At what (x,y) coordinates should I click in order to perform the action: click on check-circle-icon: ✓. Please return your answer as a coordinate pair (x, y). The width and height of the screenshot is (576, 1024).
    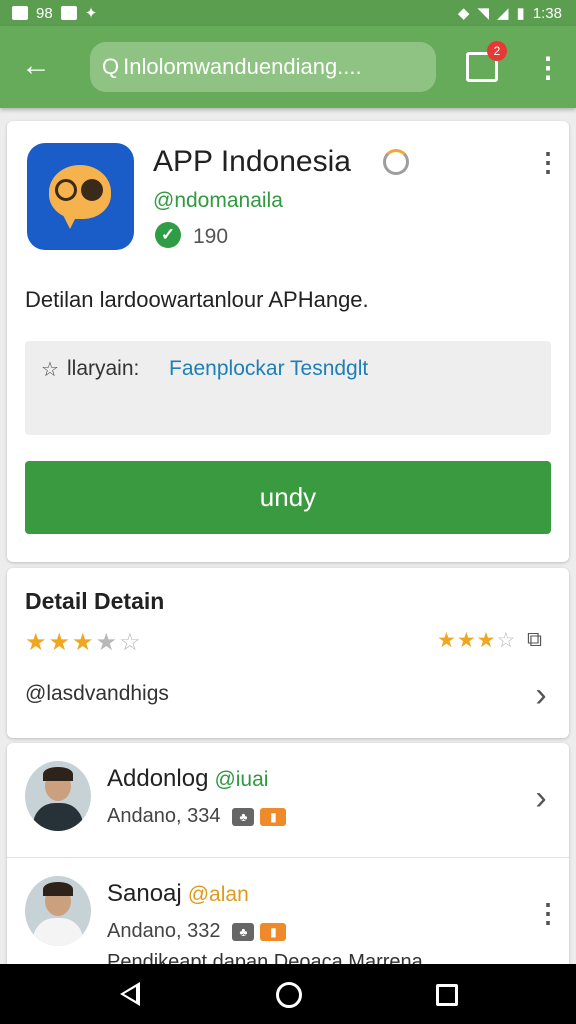
    Looking at the image, I should click on (168, 235).